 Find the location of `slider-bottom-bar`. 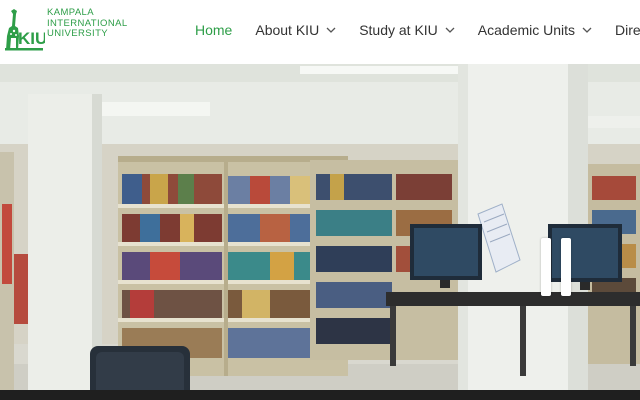

slider-bottom-bar is located at coordinates (320, 395).